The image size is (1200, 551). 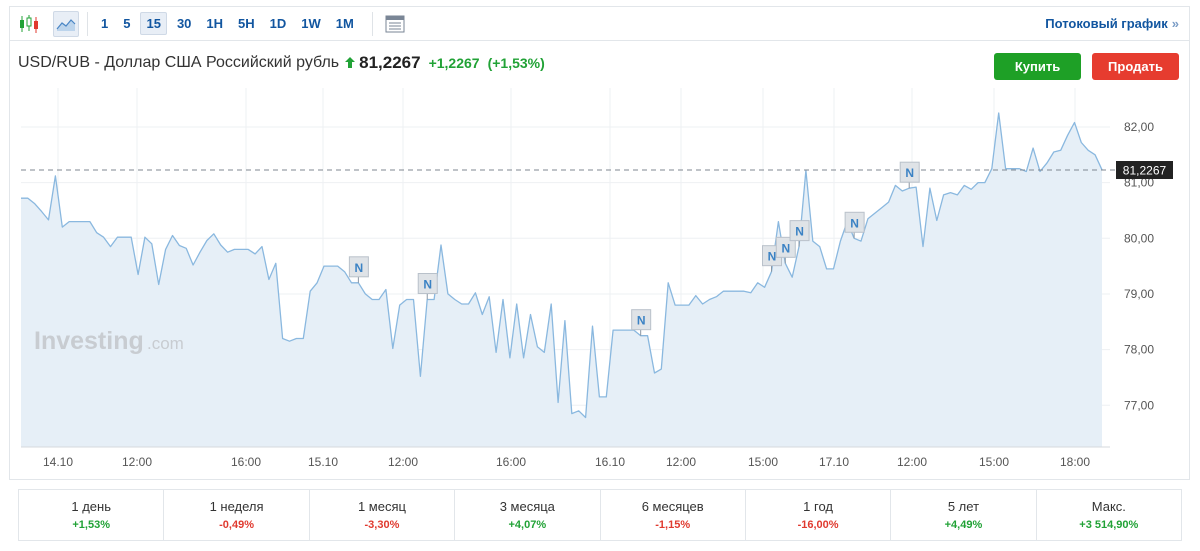 What do you see at coordinates (818, 525) in the screenshot?
I see `period-change-value: -16,00%` at bounding box center [818, 525].